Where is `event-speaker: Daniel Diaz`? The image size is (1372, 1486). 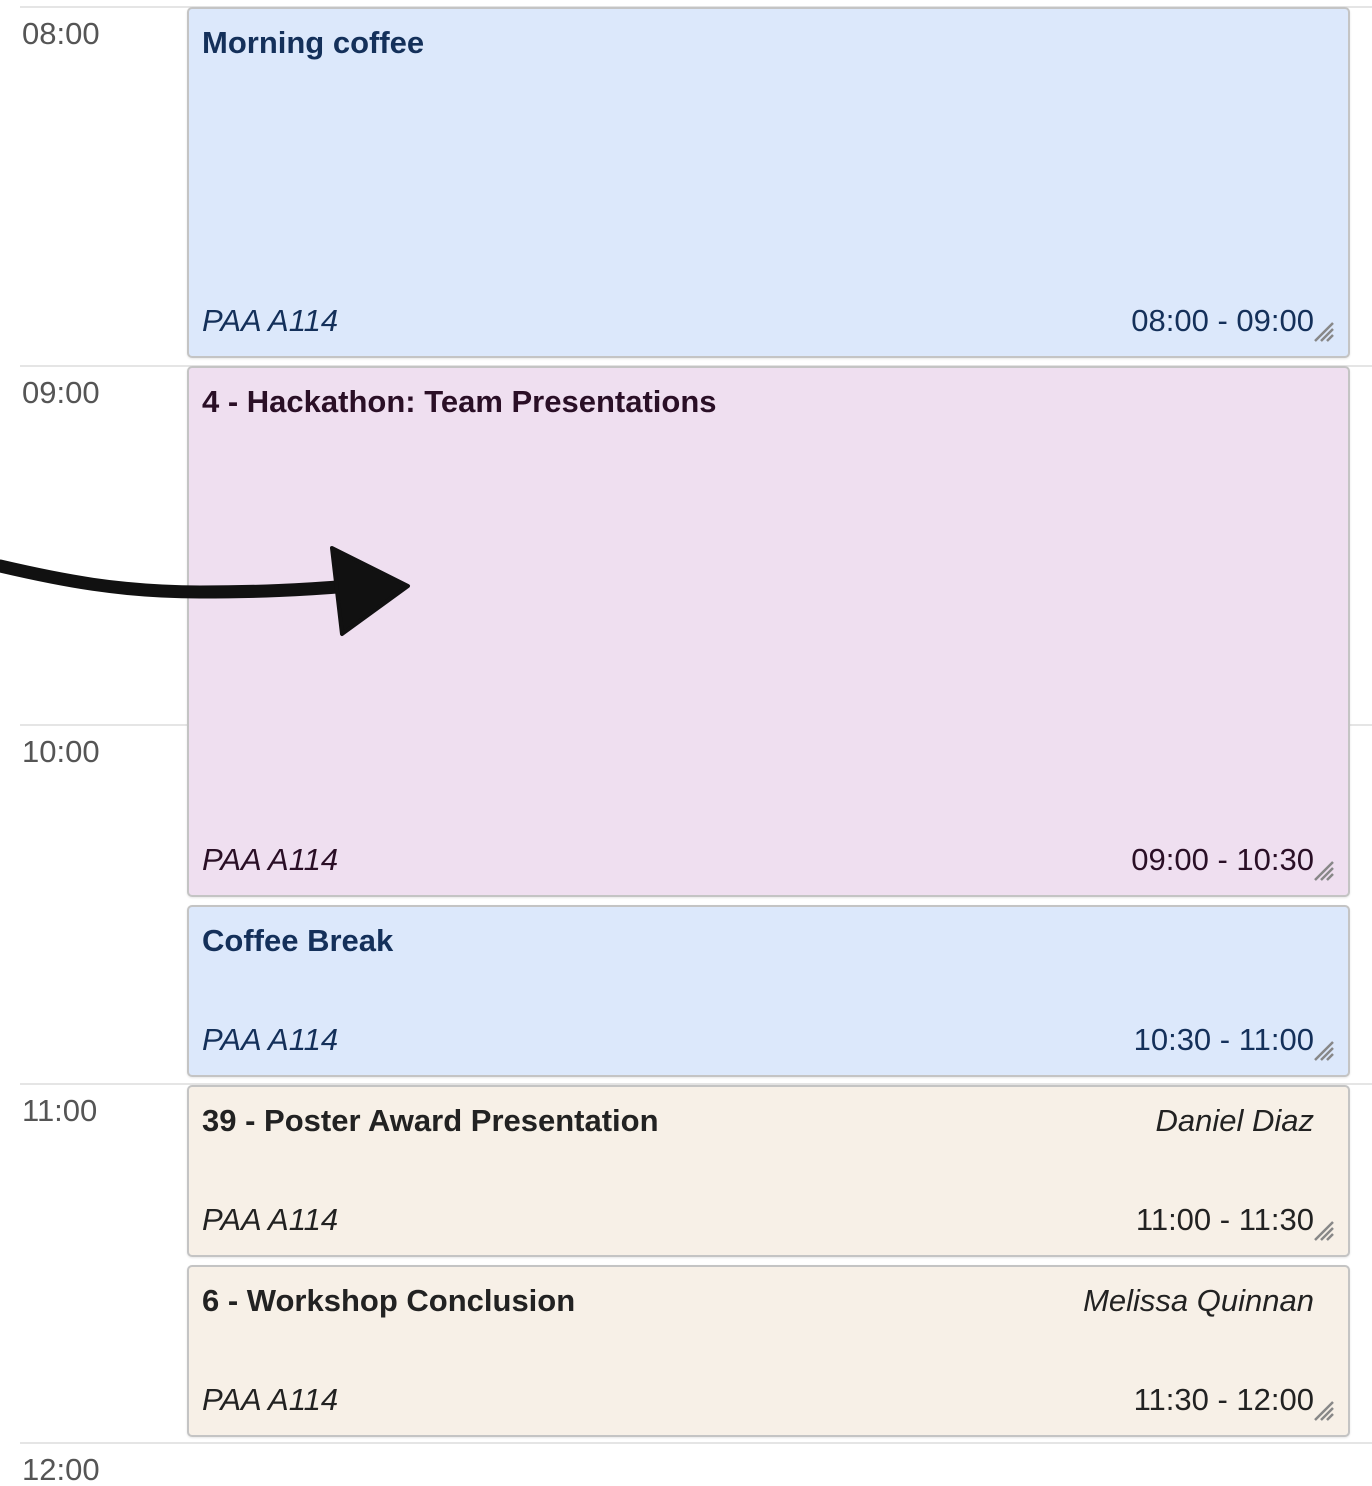
event-speaker: Daniel Diaz is located at coordinates (1234, 1120).